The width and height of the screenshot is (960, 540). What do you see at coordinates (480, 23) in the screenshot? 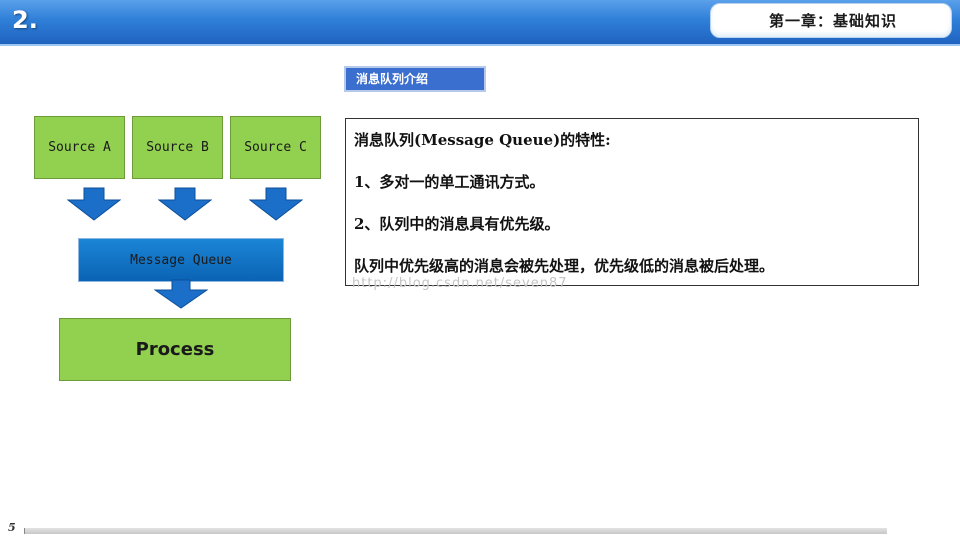
I see `header-bar: 2. 第一章：基础知识` at bounding box center [480, 23].